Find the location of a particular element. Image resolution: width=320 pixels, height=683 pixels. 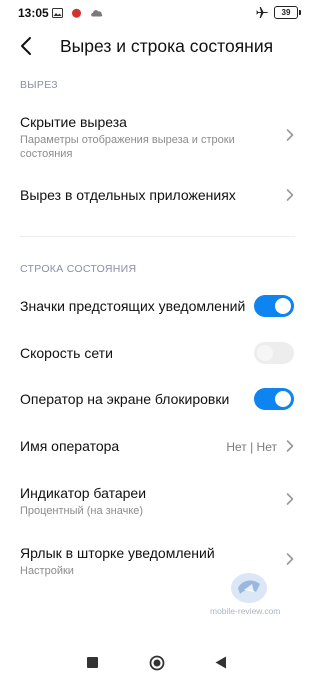

battery-indicator-title: Индикатор батареи is located at coordinates (83, 493).